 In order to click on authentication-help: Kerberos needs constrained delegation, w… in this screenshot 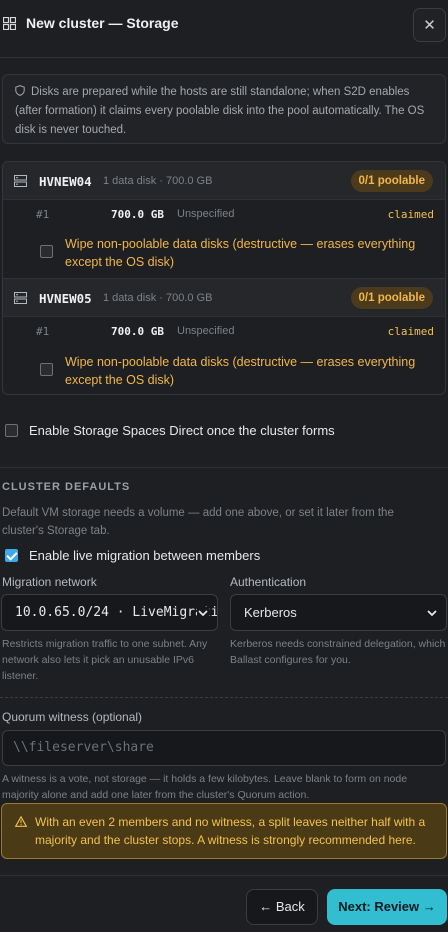, I will do `click(338, 652)`.